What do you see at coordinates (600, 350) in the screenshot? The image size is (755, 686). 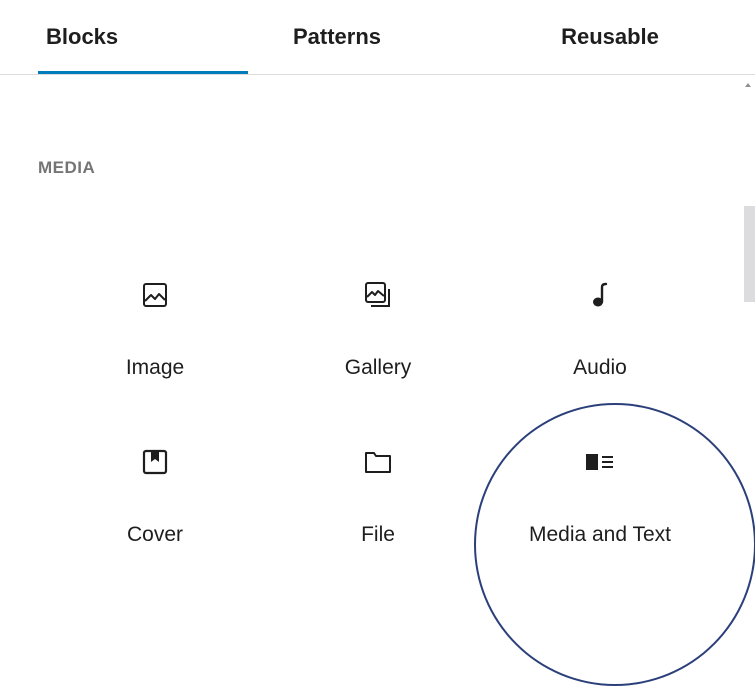 I see `block-audio-button: Audio` at bounding box center [600, 350].